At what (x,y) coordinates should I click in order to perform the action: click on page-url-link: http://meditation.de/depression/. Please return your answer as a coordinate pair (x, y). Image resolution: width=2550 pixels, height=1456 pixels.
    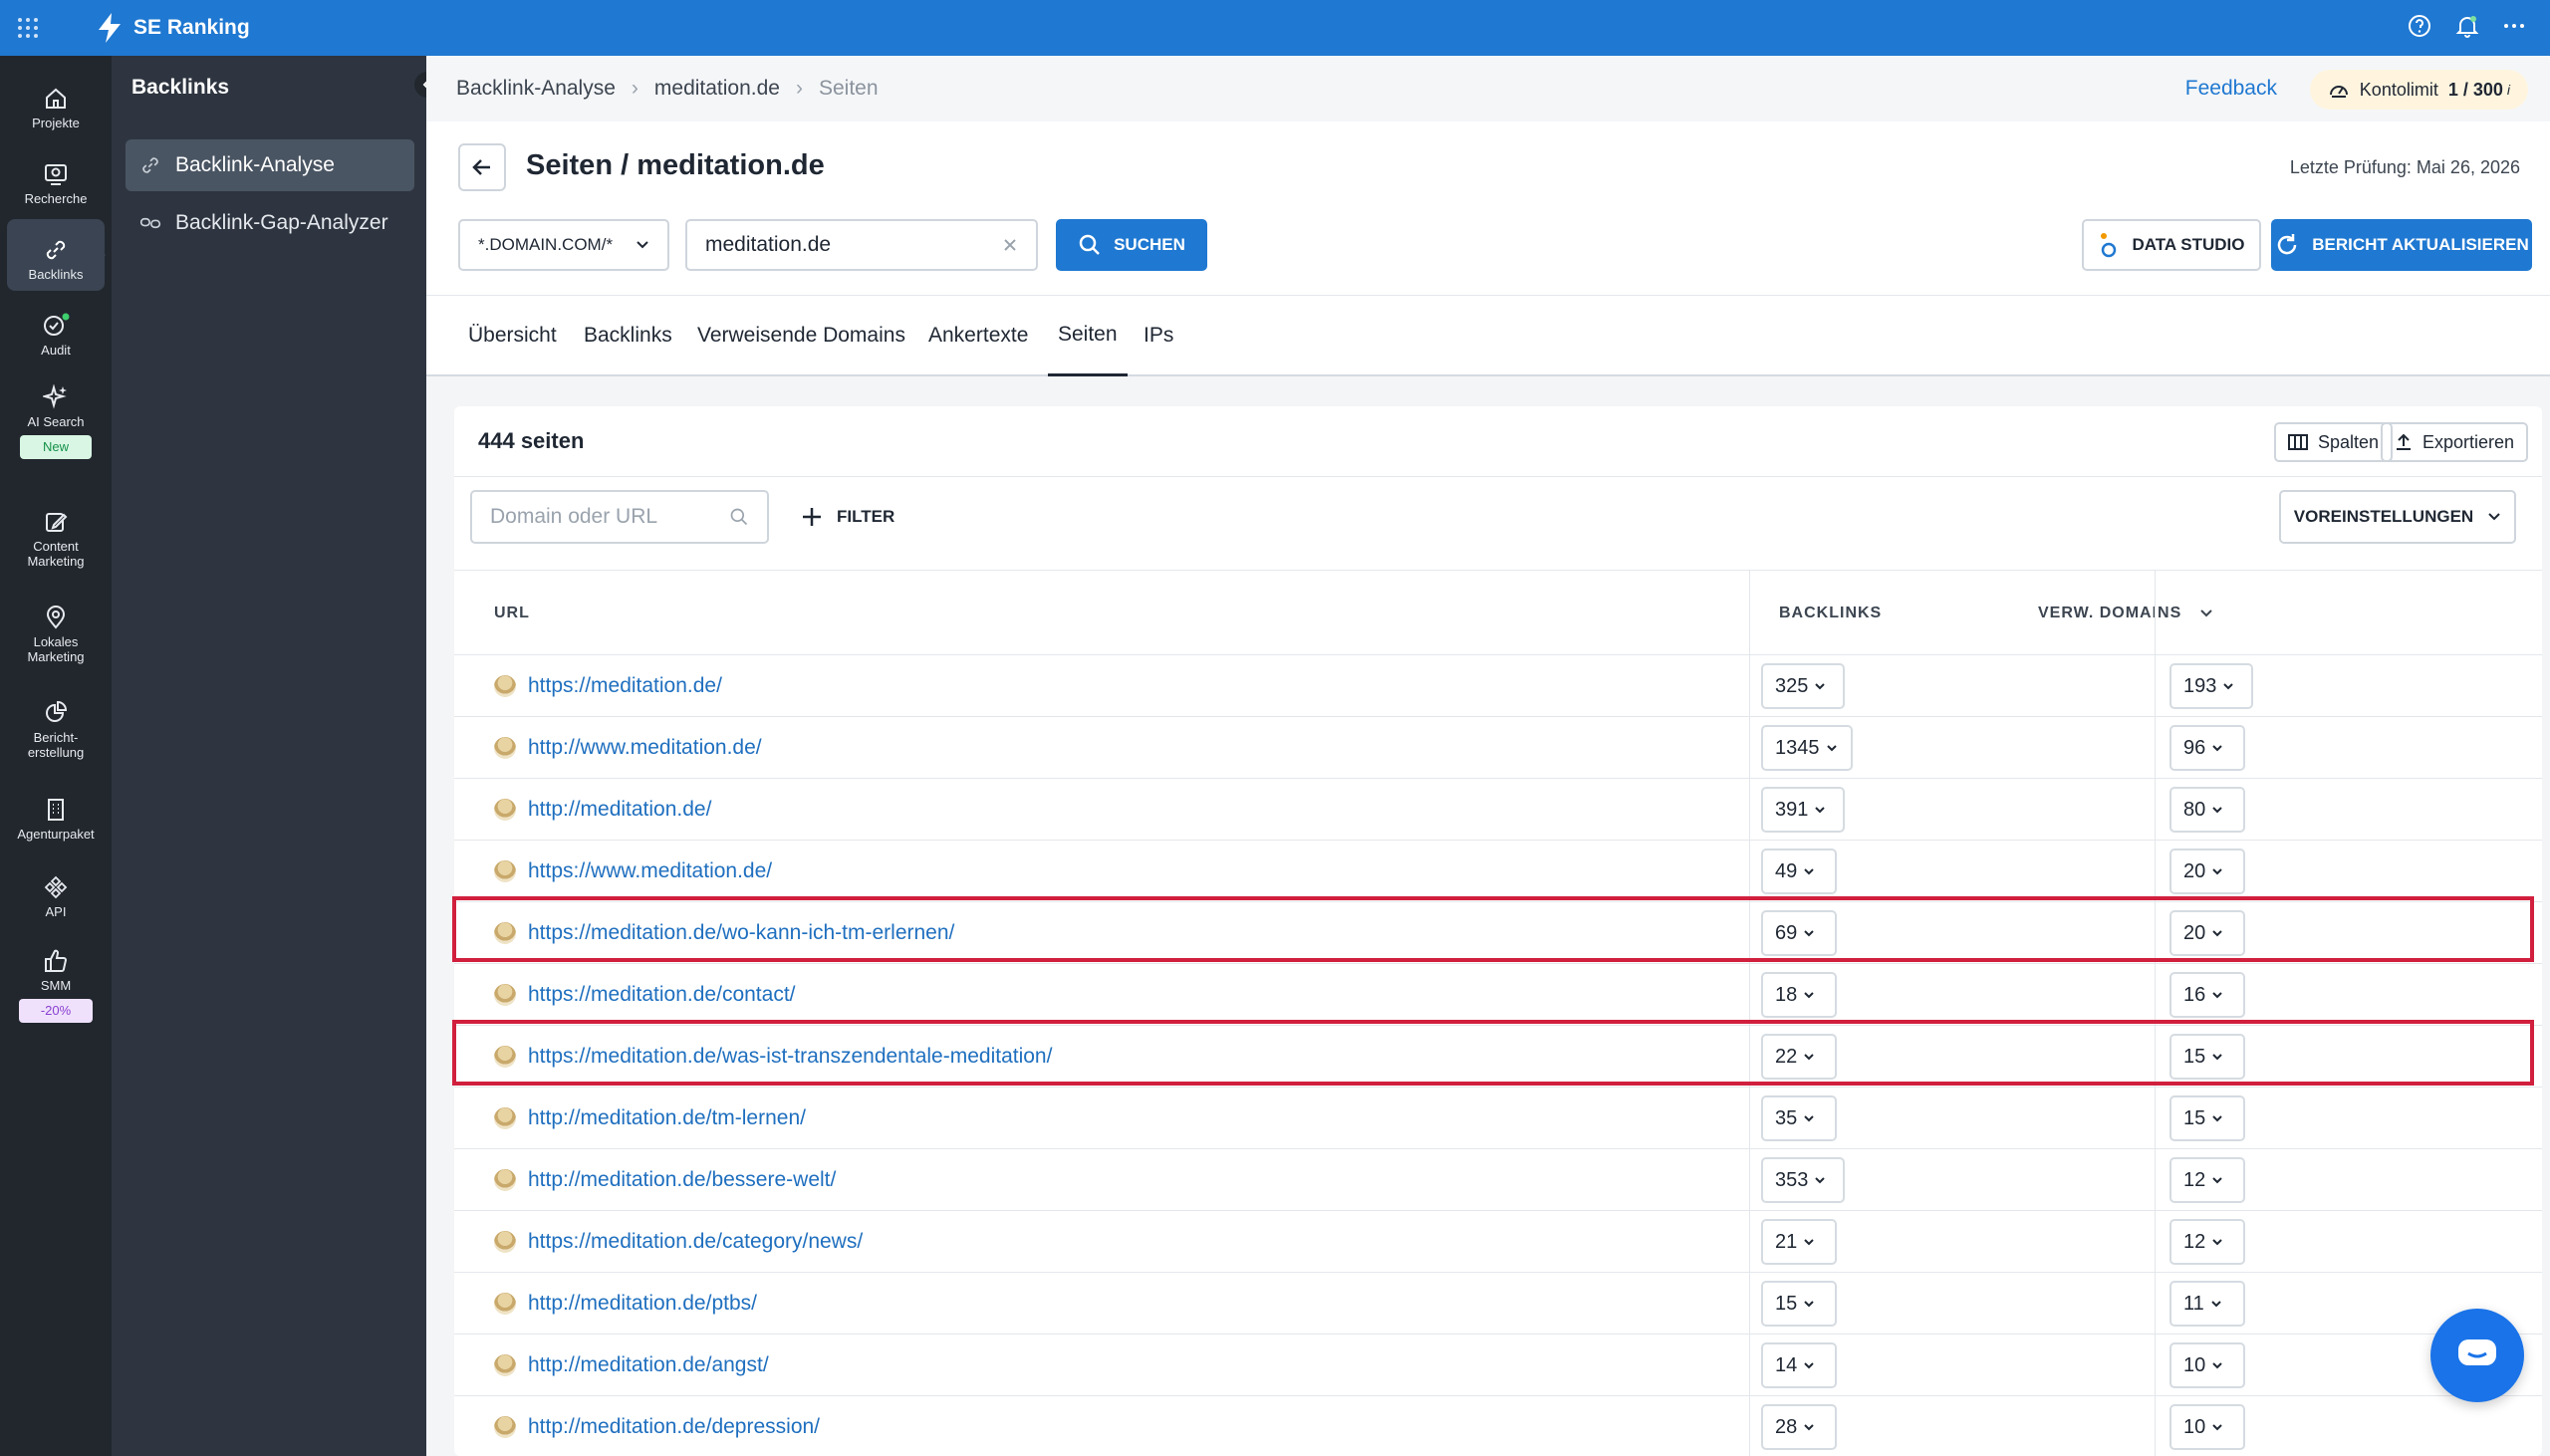
    Looking at the image, I should click on (674, 1427).